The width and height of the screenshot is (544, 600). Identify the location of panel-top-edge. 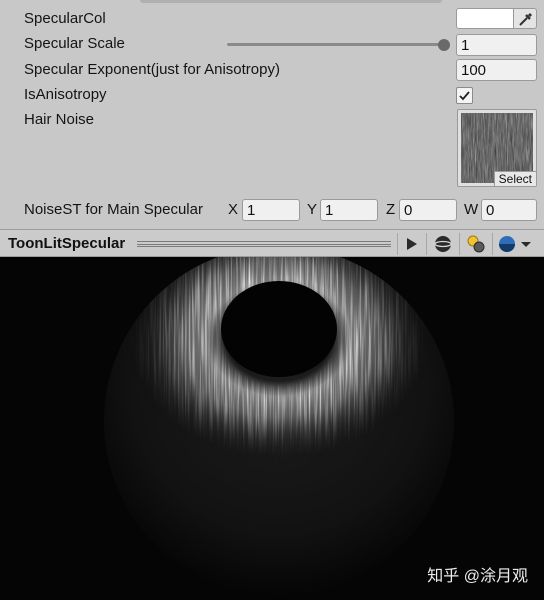
(291, 1).